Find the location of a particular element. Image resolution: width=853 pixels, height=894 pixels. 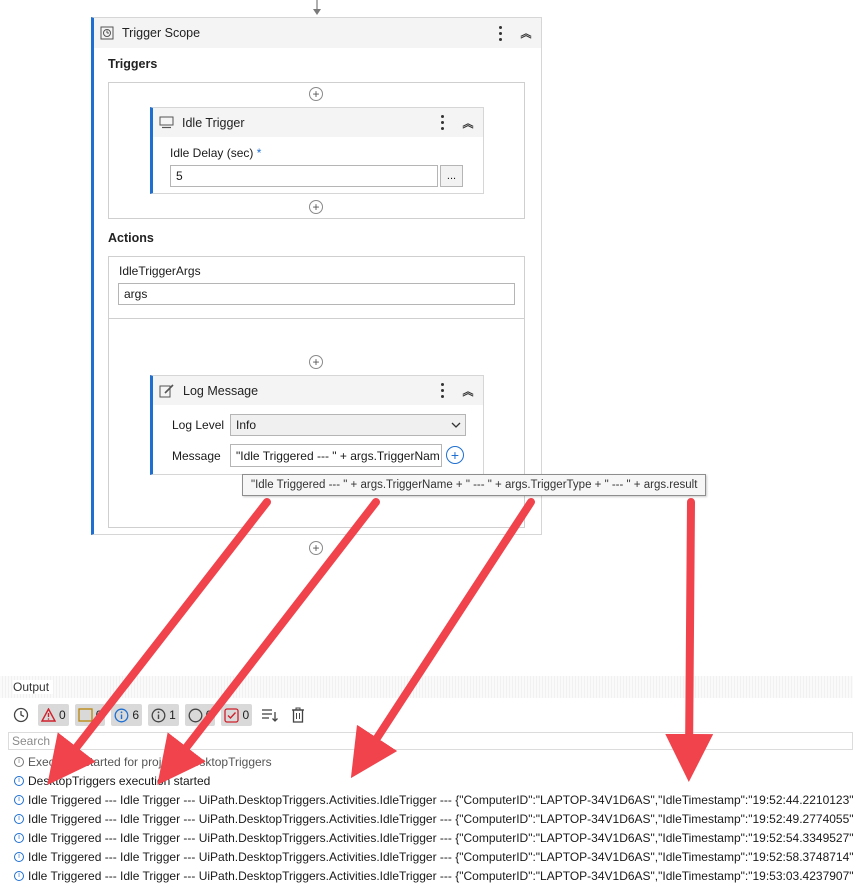

pencil-note-icon is located at coordinates (166, 391).